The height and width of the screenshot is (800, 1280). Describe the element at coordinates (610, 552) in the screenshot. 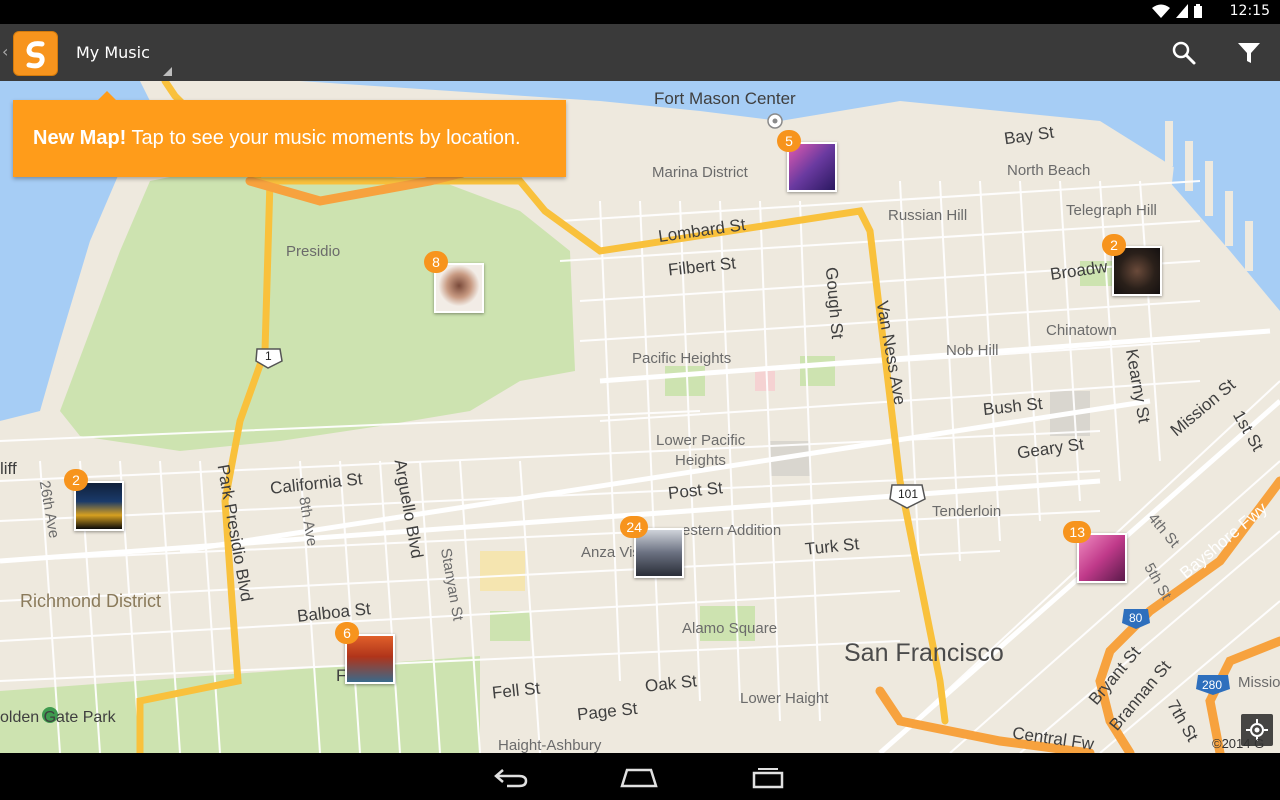

I see `map-label: Anza Vis` at that location.